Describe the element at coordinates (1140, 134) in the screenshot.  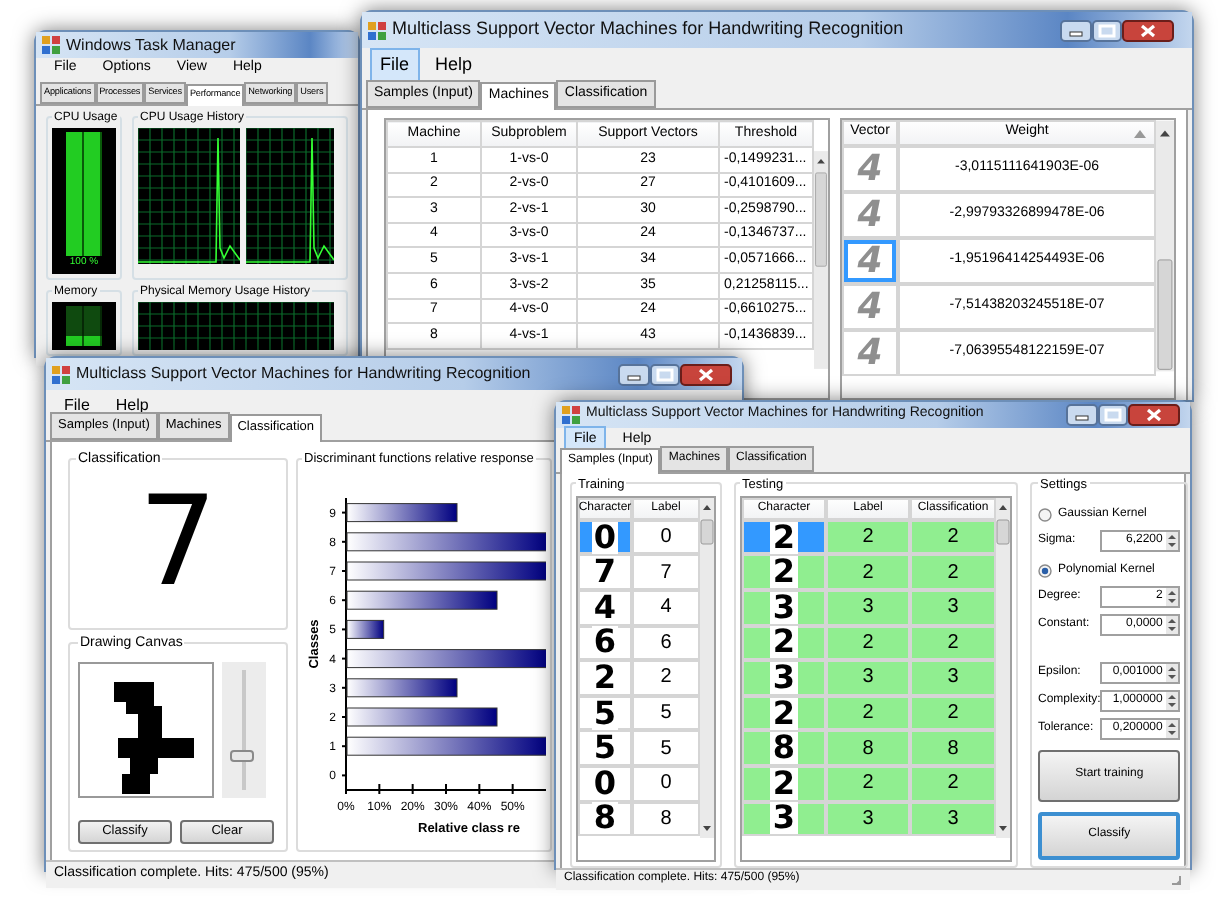
I see `sort-arrow-icon` at that location.